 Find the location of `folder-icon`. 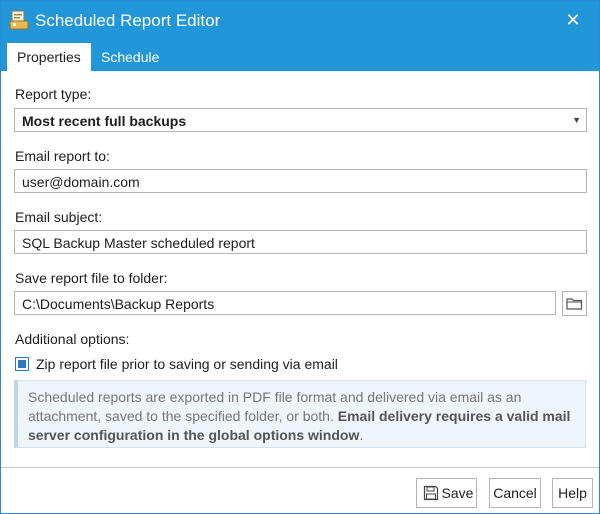

folder-icon is located at coordinates (574, 304).